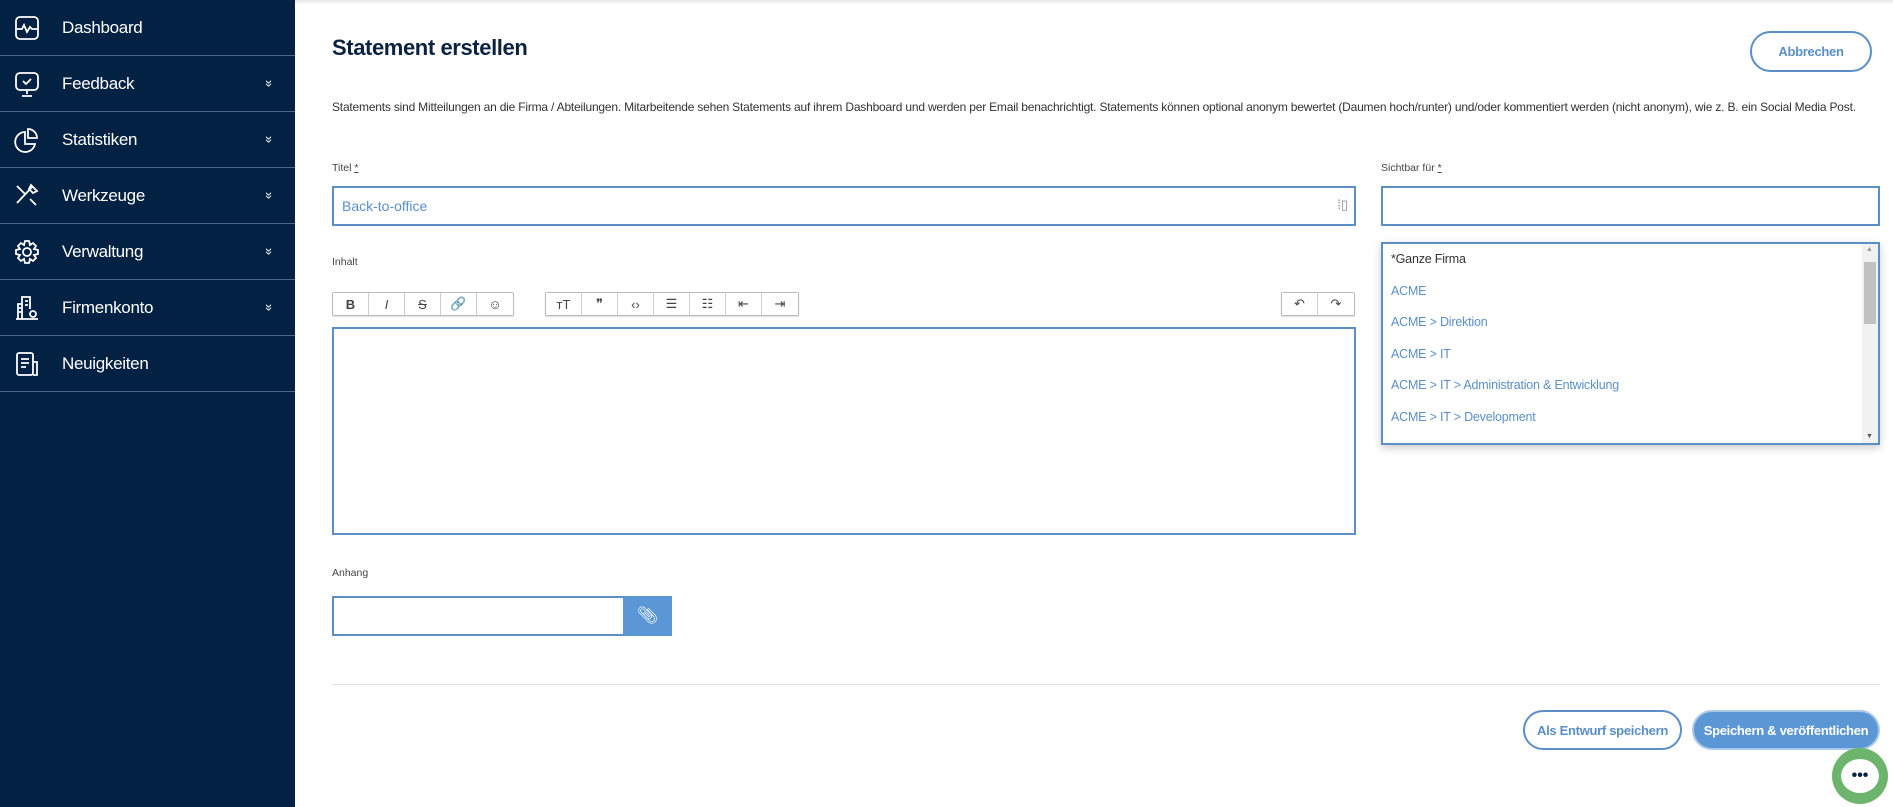 This screenshot has height=807, width=1893. I want to click on sidebar-item-label: Firmenkonto, so click(108, 307).